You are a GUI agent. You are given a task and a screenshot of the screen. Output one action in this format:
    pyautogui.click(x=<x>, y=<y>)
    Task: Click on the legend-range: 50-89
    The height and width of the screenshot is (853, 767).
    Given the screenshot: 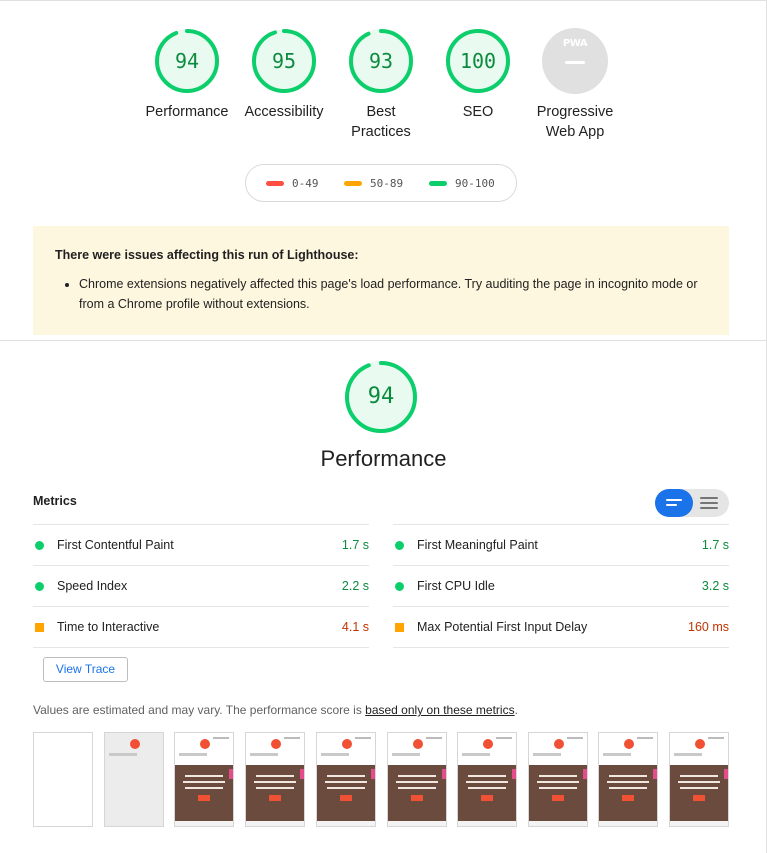 What is the action you would take?
    pyautogui.click(x=387, y=183)
    